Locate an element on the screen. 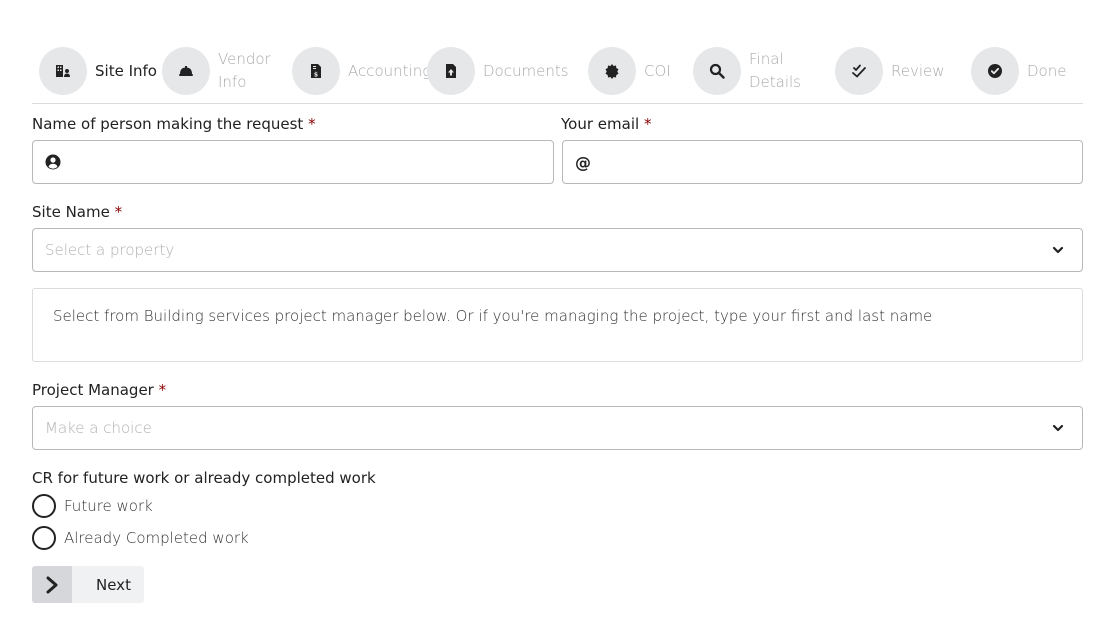  step-site-info: Site Info is located at coordinates (98, 71).